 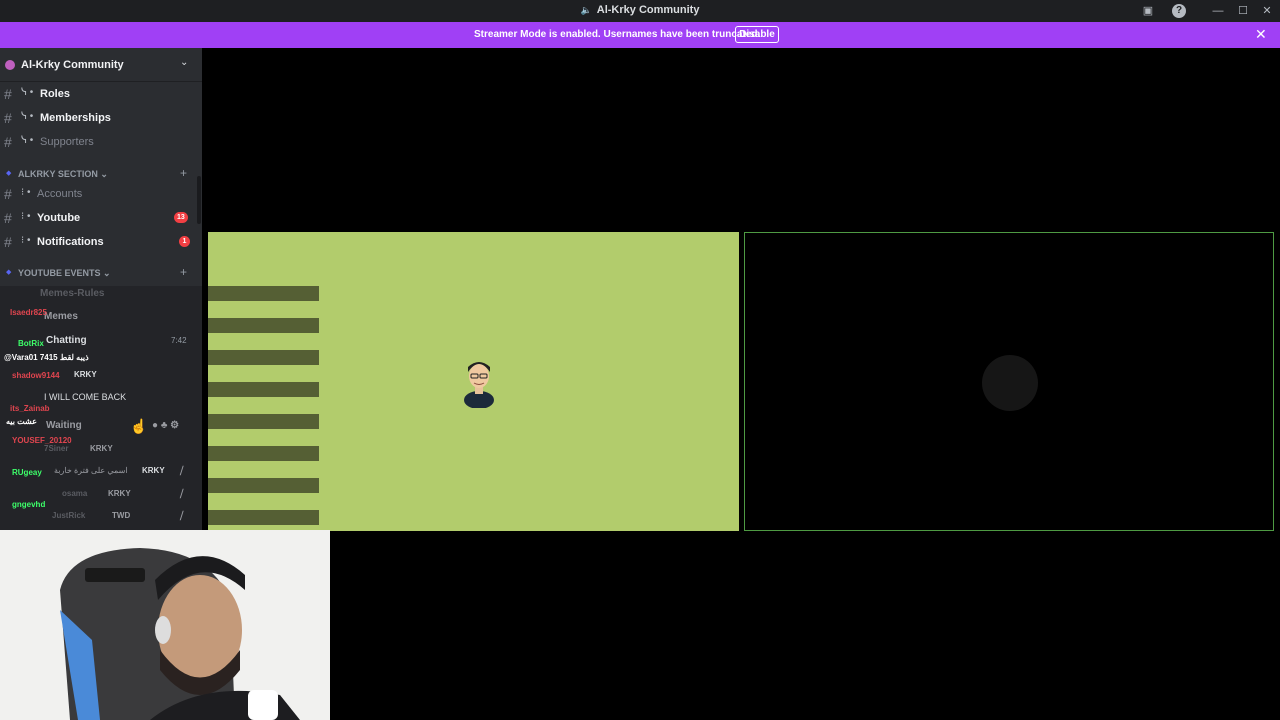 I want to click on channel-notifications: # ⁝ • Notifications 1, so click(x=101, y=242).